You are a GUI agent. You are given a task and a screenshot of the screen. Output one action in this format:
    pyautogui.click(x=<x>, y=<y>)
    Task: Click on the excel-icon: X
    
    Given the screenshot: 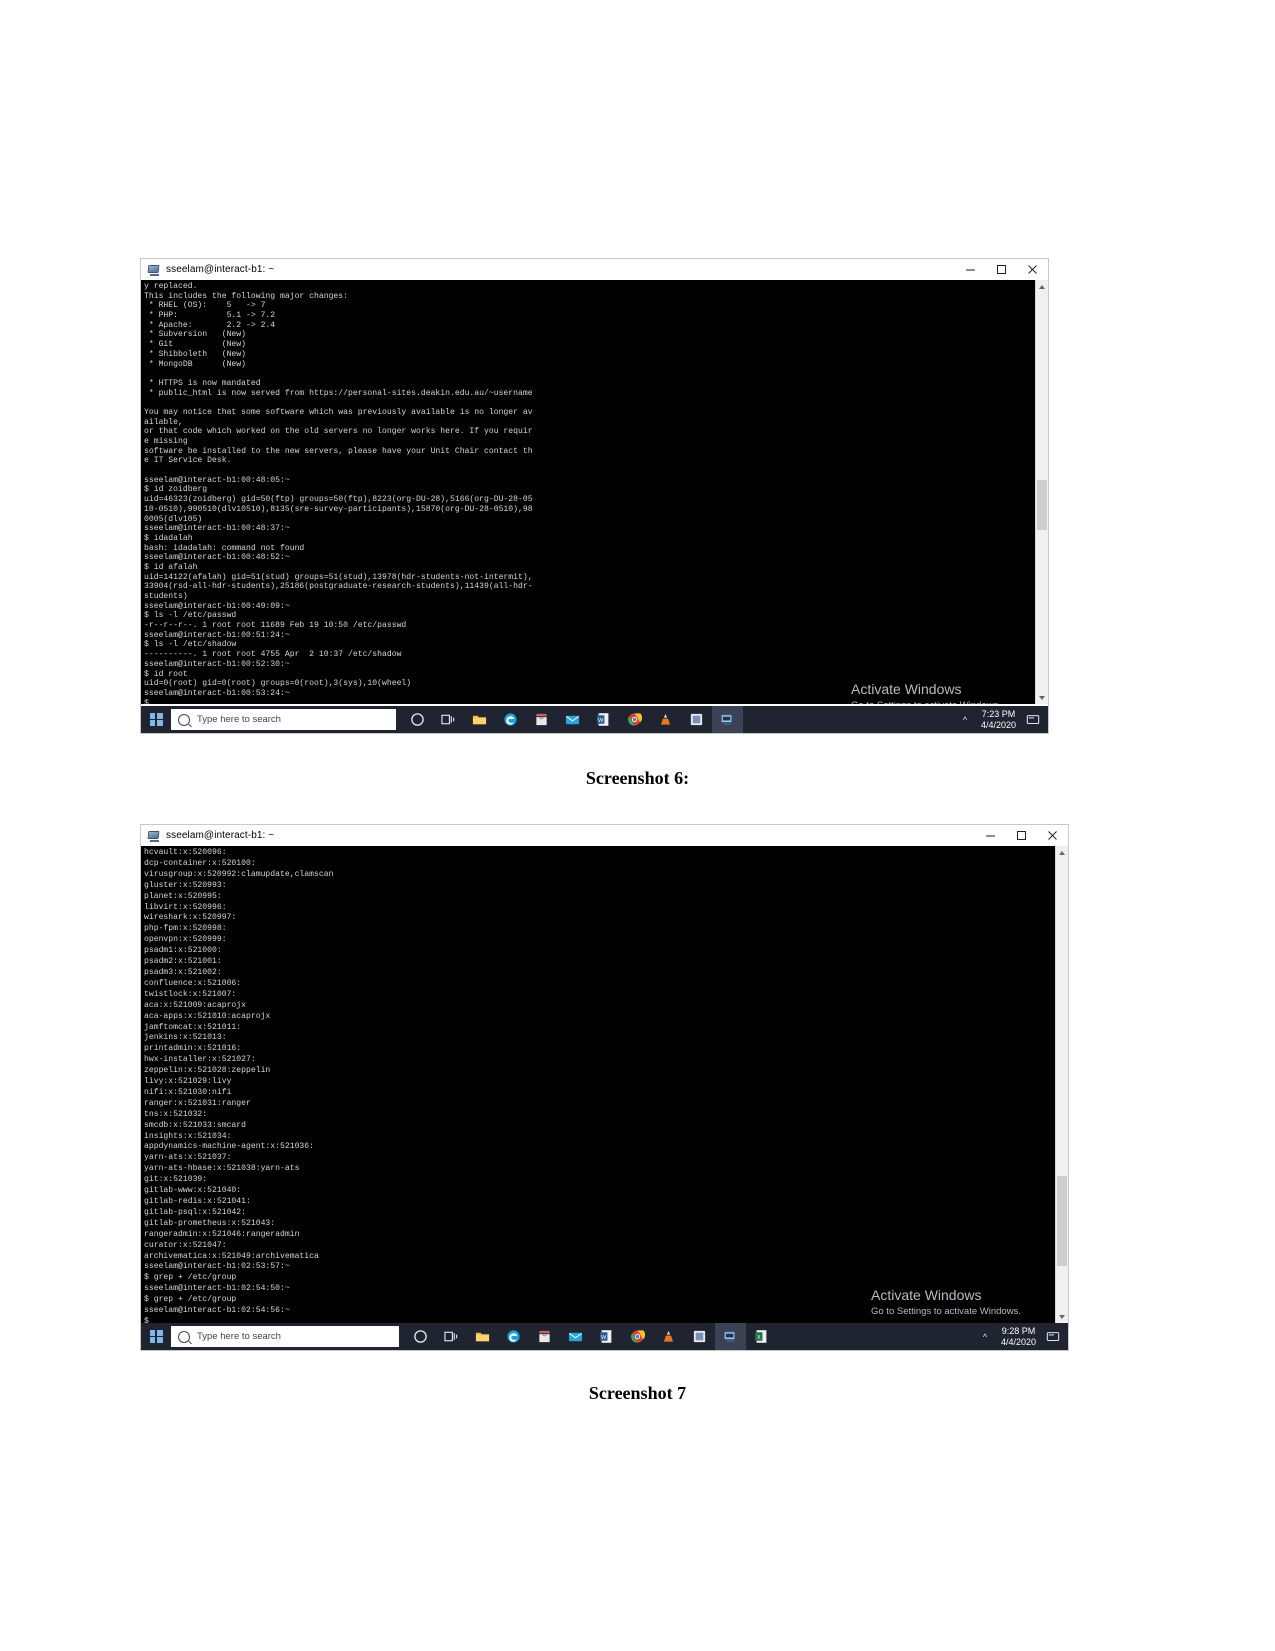 What is the action you would take?
    pyautogui.click(x=761, y=1336)
    